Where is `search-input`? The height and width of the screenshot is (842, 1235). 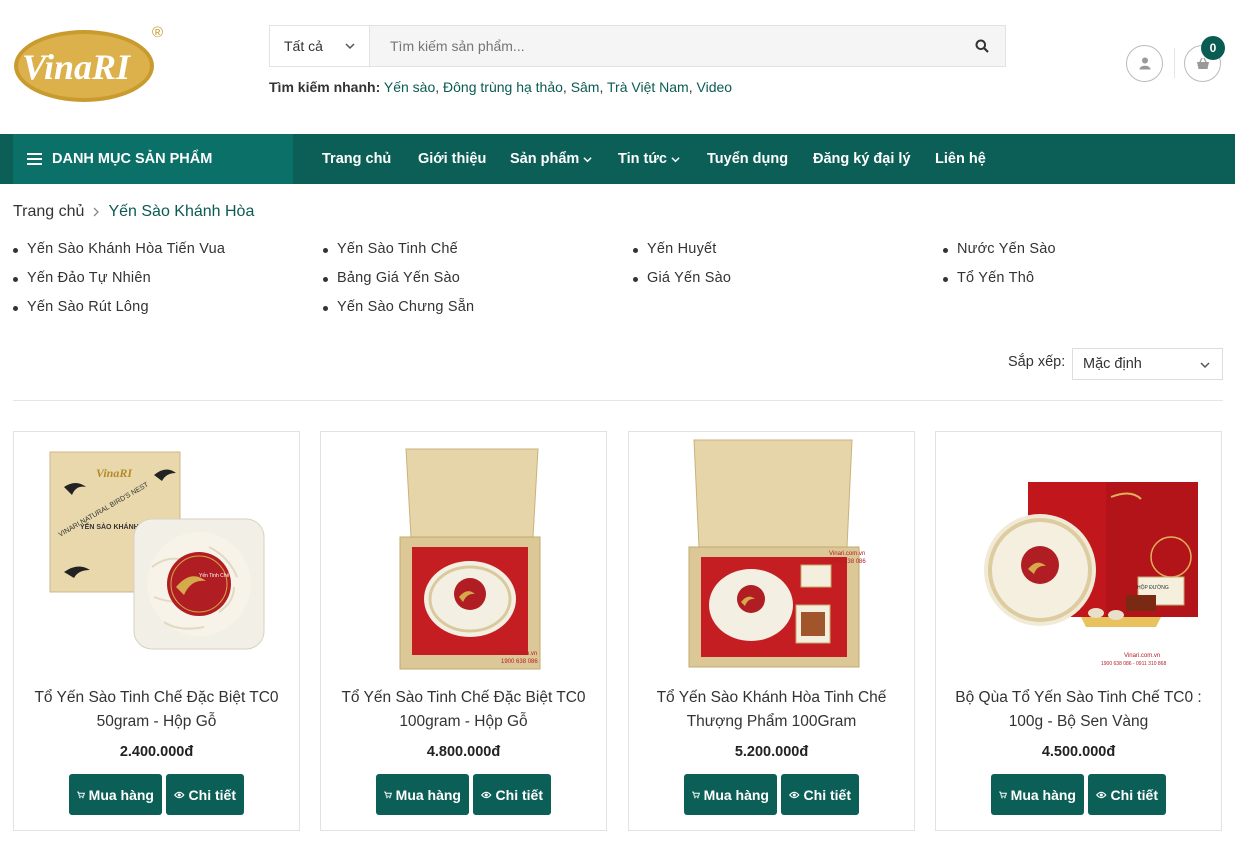 search-input is located at coordinates (664, 46).